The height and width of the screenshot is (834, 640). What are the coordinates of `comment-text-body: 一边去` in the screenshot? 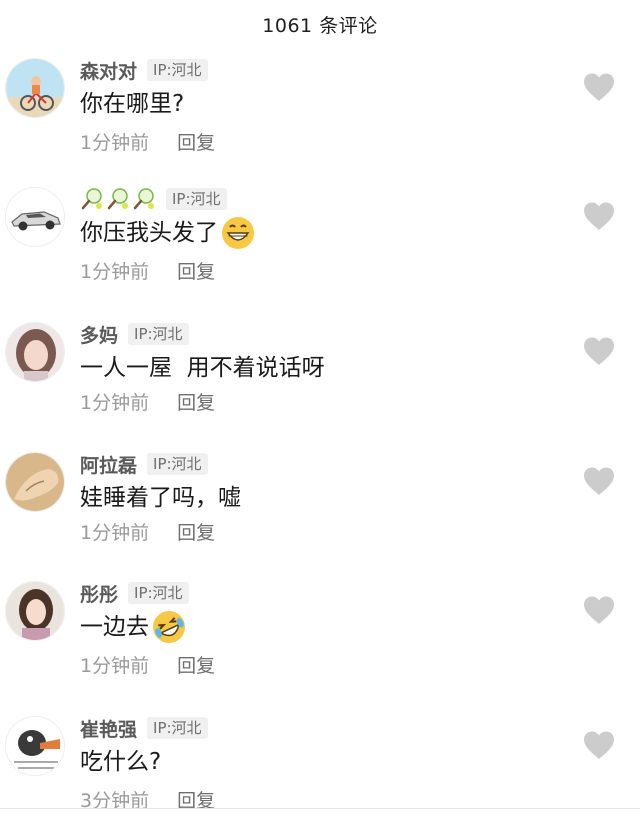 It's located at (114, 627).